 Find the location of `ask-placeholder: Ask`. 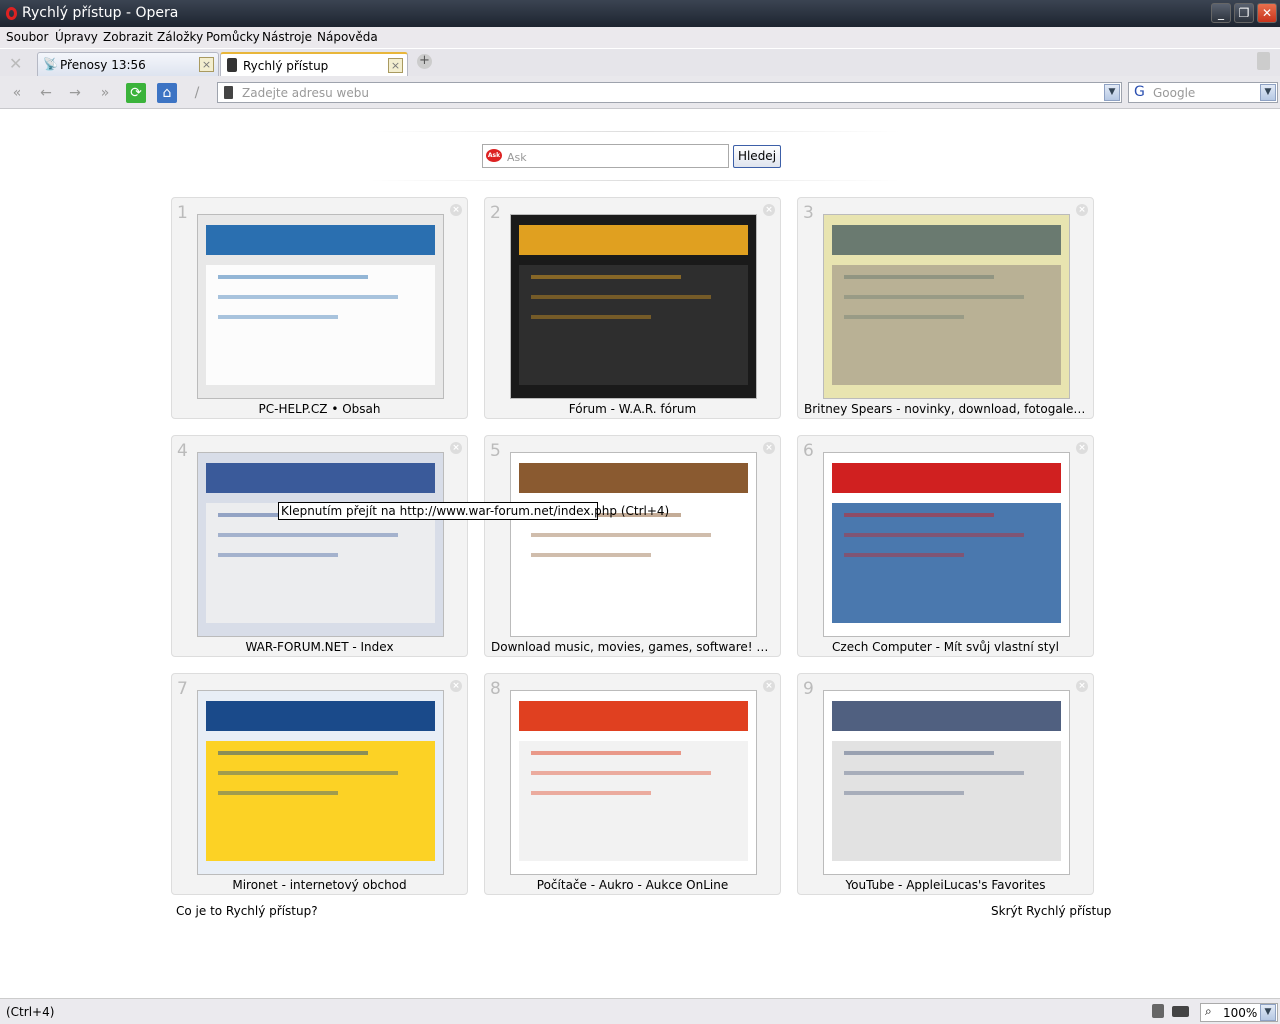

ask-placeholder: Ask is located at coordinates (517, 157).